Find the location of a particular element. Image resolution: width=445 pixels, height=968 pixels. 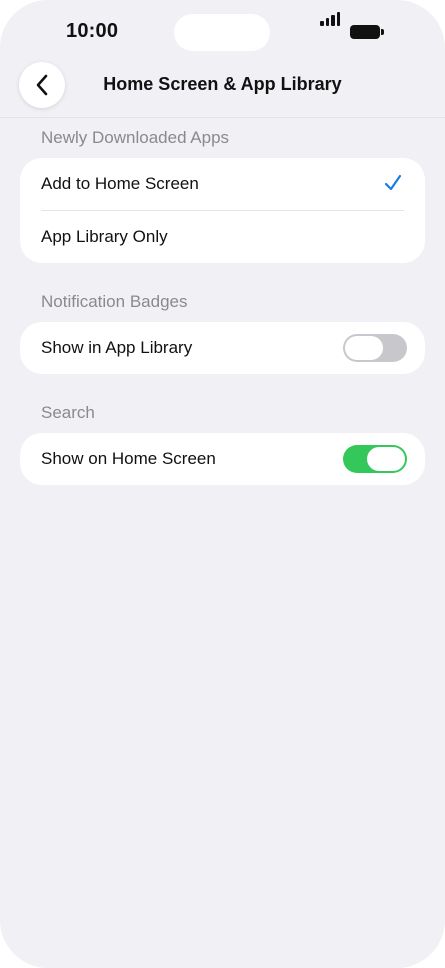

option-label: Add to Home Screen is located at coordinates (120, 183).